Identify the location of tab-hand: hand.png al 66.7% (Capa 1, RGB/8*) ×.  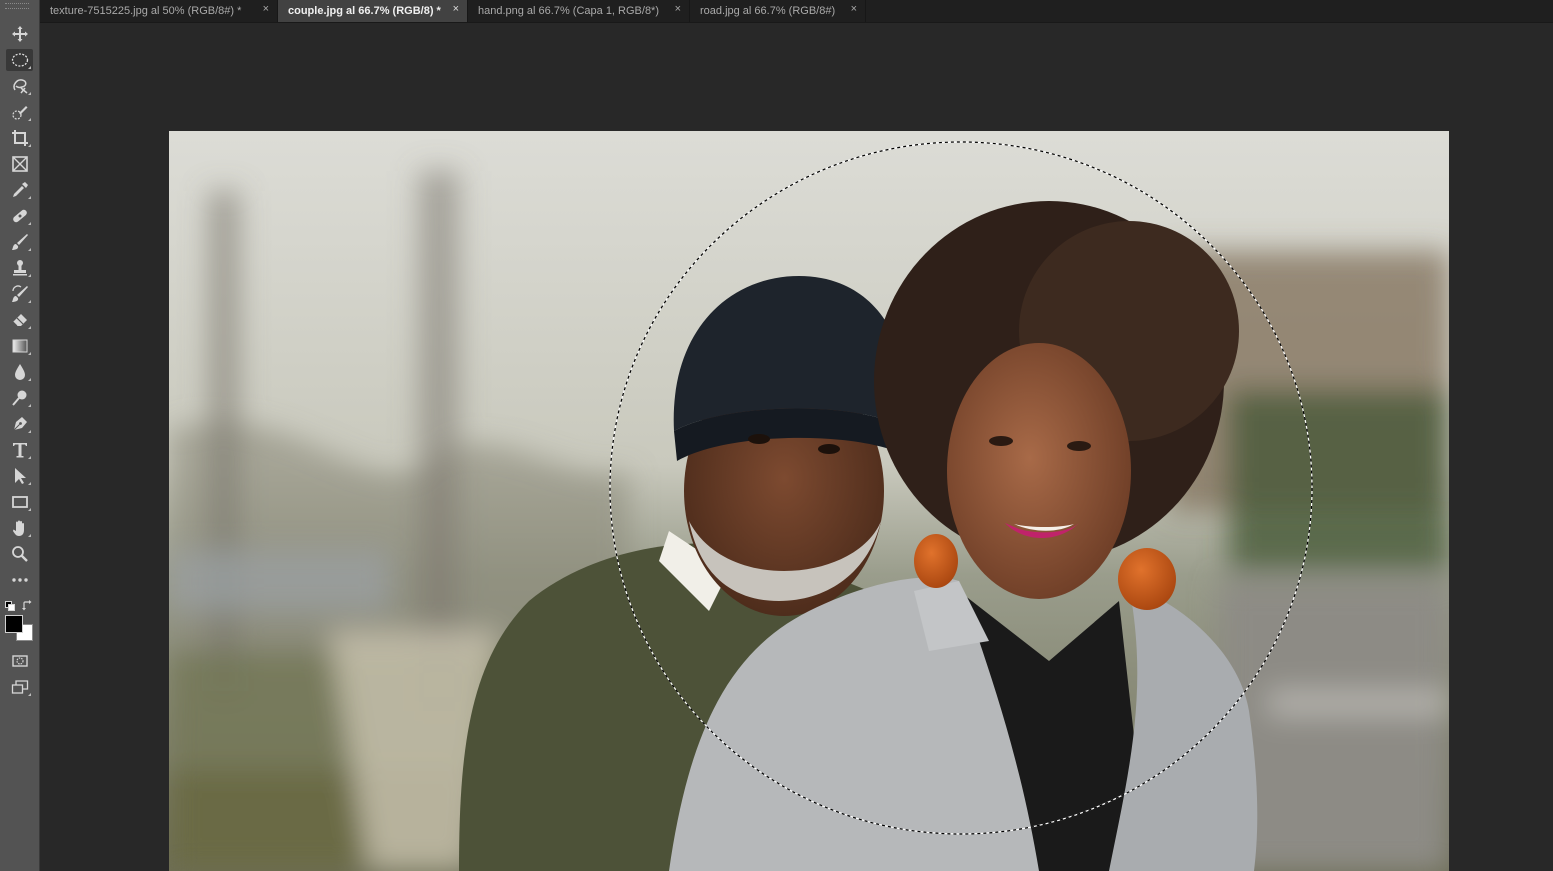
(579, 11).